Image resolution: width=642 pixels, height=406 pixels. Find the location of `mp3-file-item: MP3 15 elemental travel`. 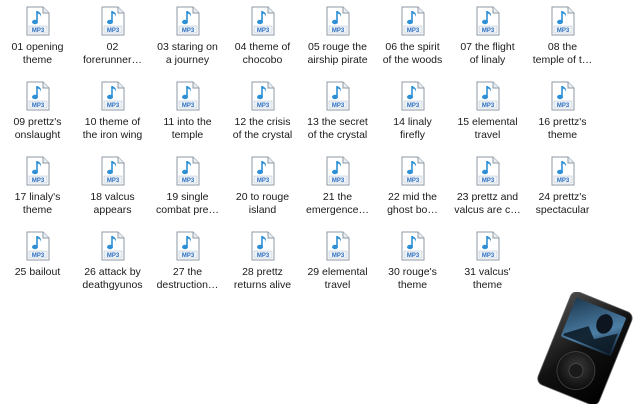

mp3-file-item: MP3 15 elemental travel is located at coordinates (487, 118).